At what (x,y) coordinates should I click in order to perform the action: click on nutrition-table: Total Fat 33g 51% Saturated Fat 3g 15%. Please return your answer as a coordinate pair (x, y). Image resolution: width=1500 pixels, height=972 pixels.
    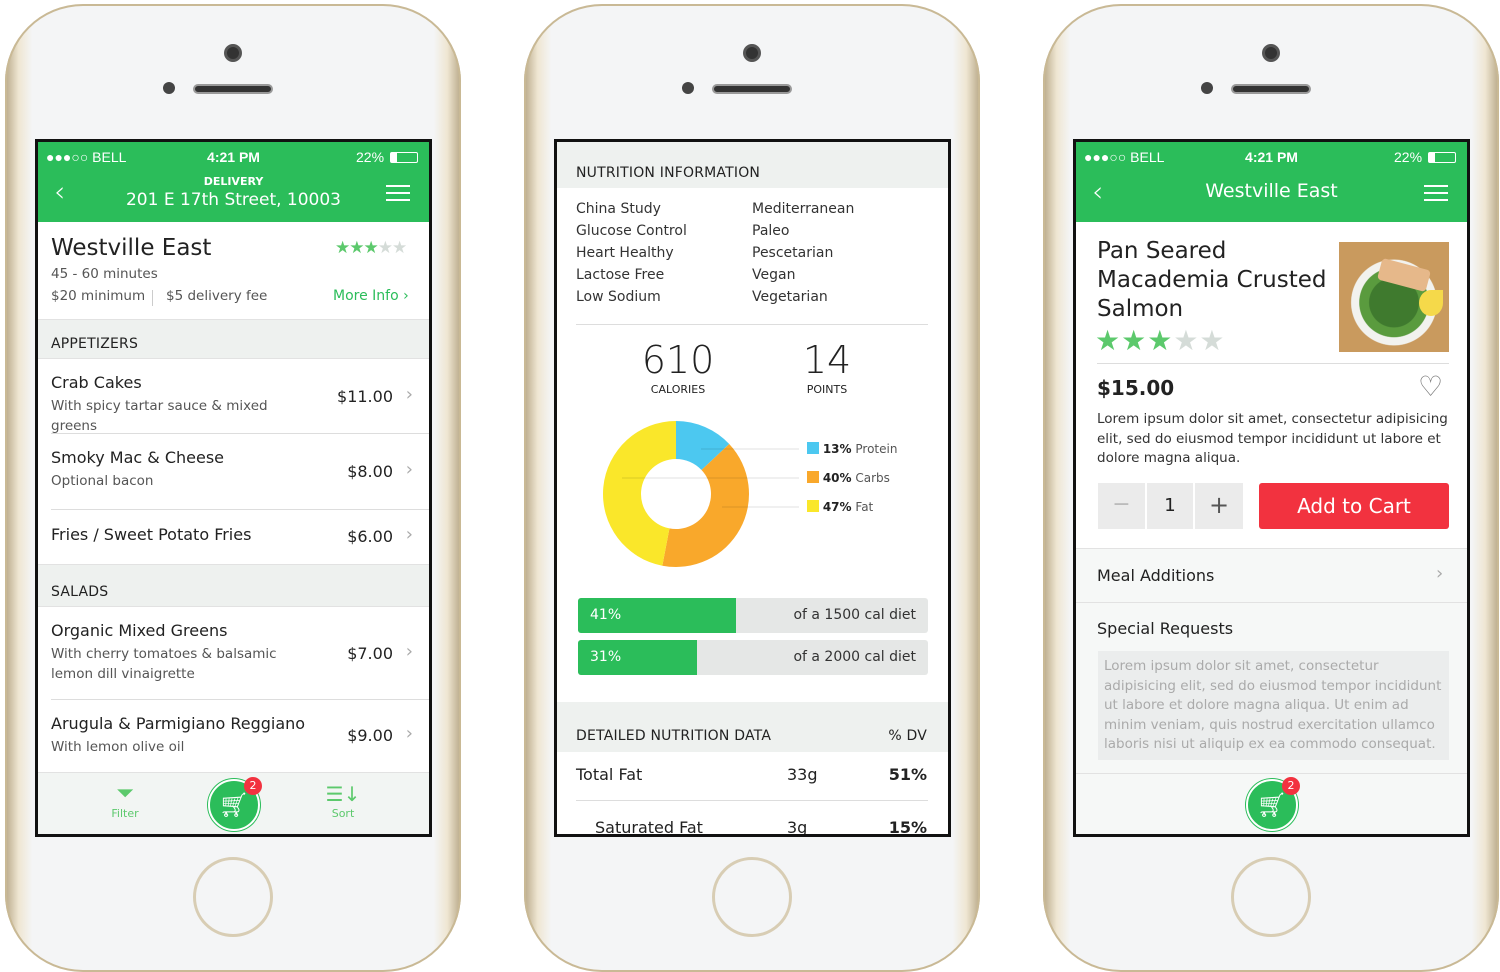
    Looking at the image, I should click on (752, 794).